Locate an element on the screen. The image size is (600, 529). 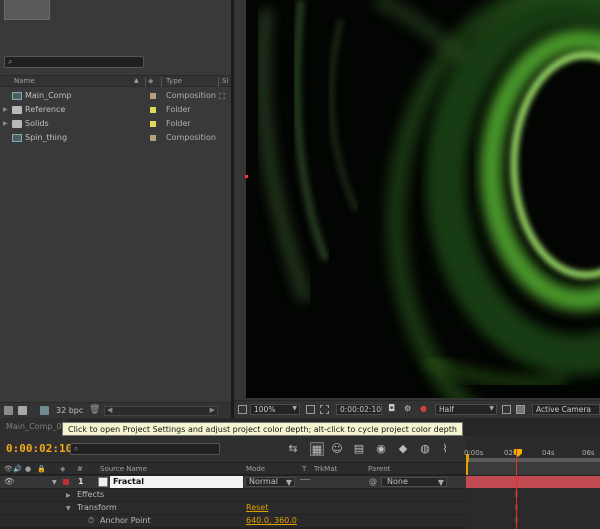
safe-margins-icon is located at coordinates (310, 409).